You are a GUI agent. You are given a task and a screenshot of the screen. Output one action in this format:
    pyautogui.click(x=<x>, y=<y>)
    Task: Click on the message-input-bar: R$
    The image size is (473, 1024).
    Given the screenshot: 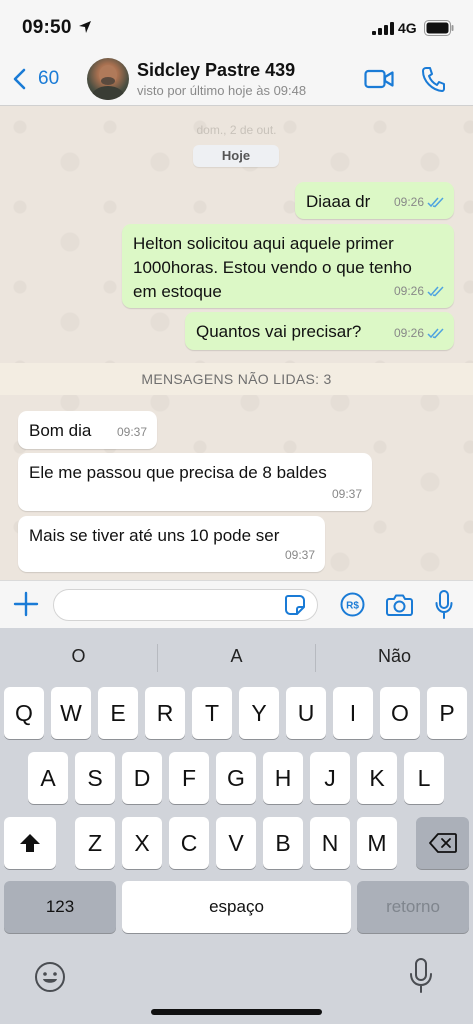 What is the action you would take?
    pyautogui.click(x=236, y=604)
    